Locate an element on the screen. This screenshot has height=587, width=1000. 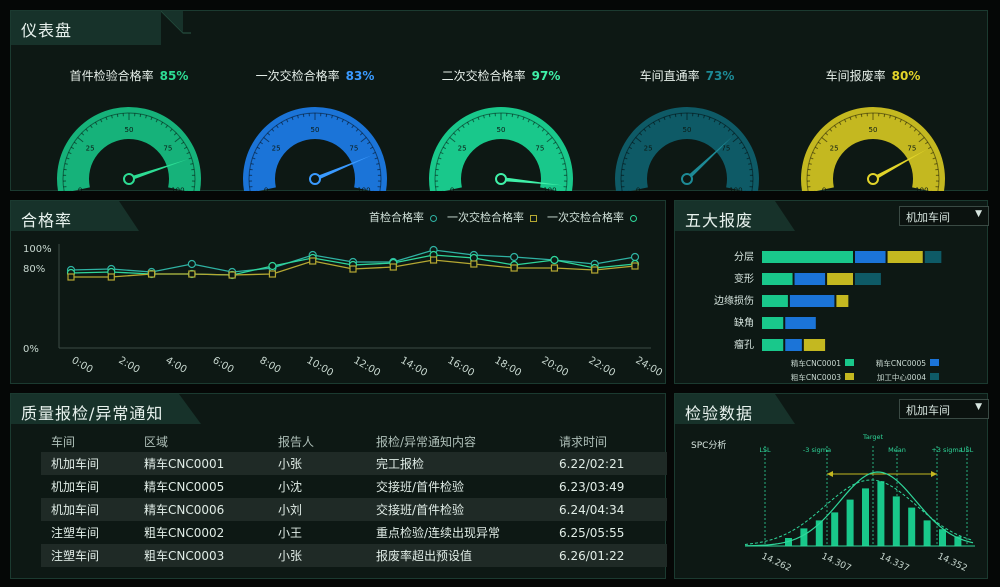
x-tick-label: 20:00 is located at coordinates (555, 367).